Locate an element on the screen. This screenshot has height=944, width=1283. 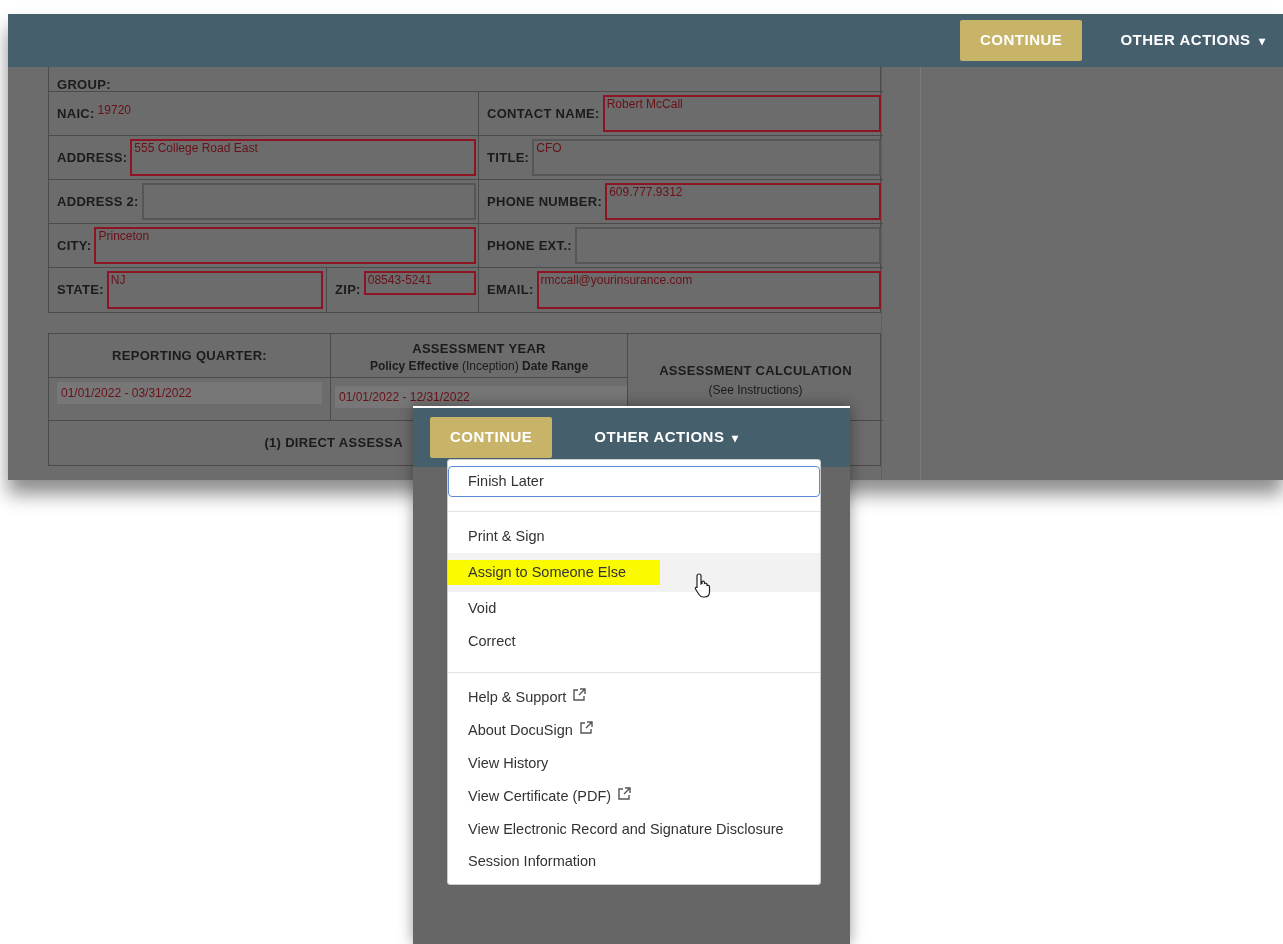
field-label: ADDRESS 2: is located at coordinates (98, 201).